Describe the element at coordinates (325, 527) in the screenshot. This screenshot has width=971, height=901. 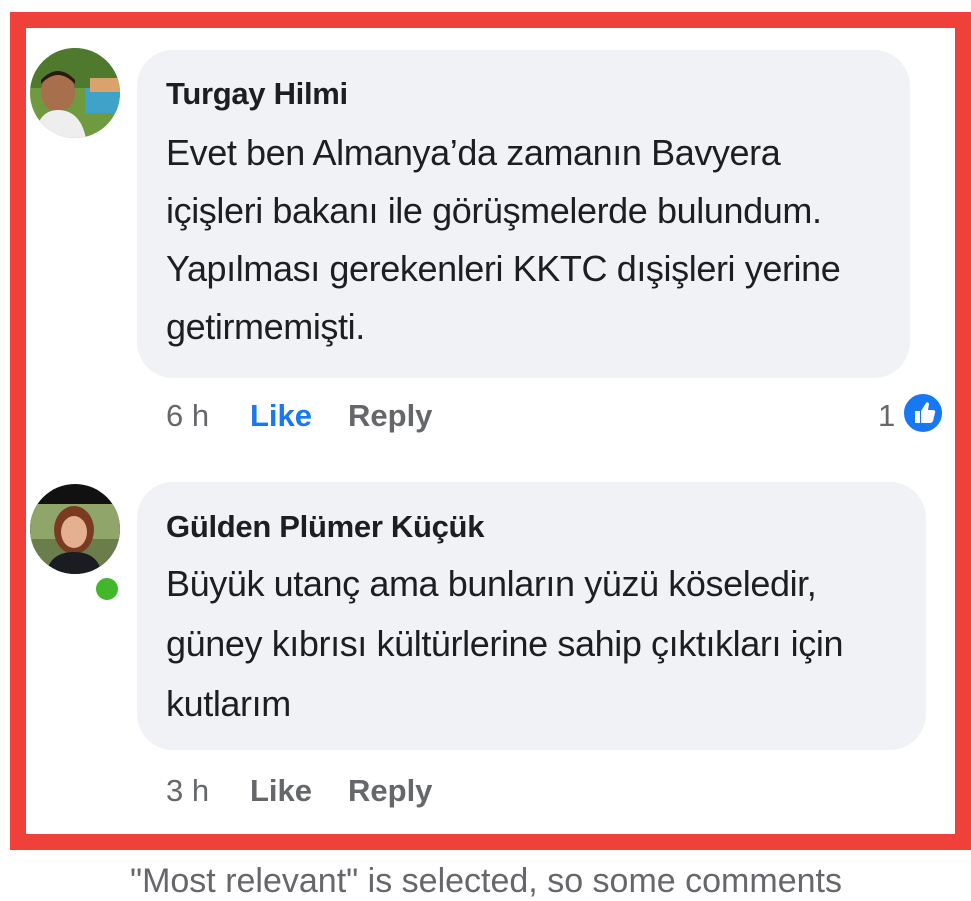
I see `comment-author: Gülden Plümer Küçük` at that location.